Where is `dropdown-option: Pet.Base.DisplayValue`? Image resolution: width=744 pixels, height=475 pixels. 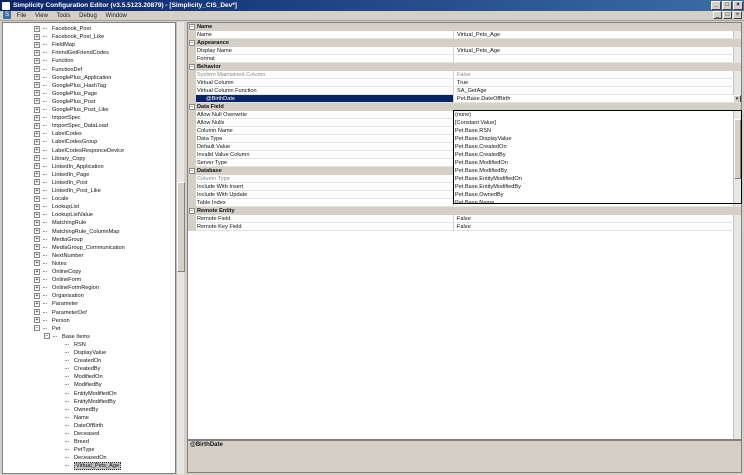 dropdown-option: Pet.Base.DisplayValue is located at coordinates (597, 139).